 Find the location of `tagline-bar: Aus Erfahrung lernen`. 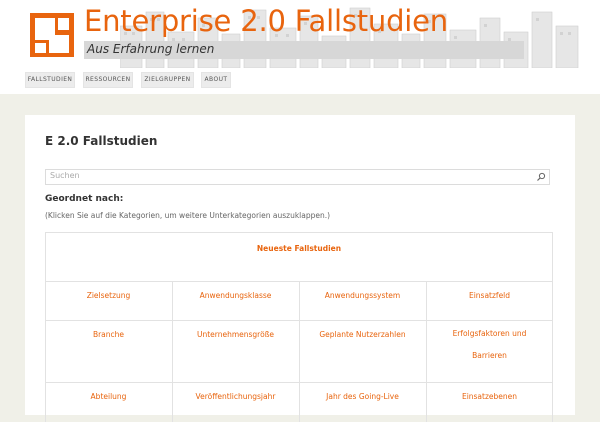

tagline-bar: Aus Erfahrung lernen is located at coordinates (304, 50).